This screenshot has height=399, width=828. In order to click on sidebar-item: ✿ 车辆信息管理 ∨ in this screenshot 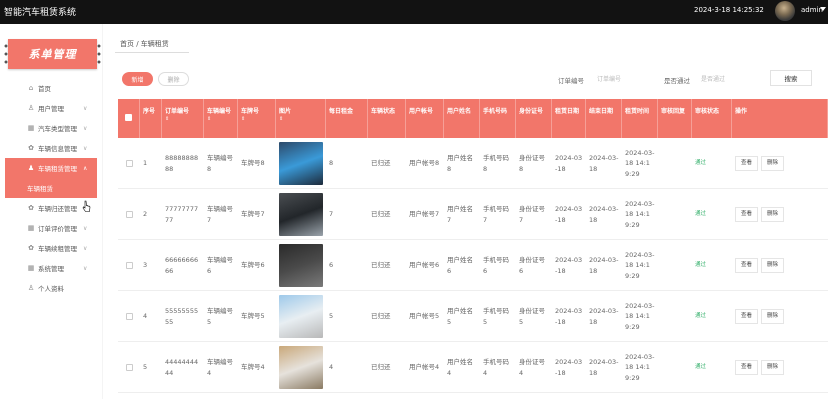, I will do `click(51, 148)`.